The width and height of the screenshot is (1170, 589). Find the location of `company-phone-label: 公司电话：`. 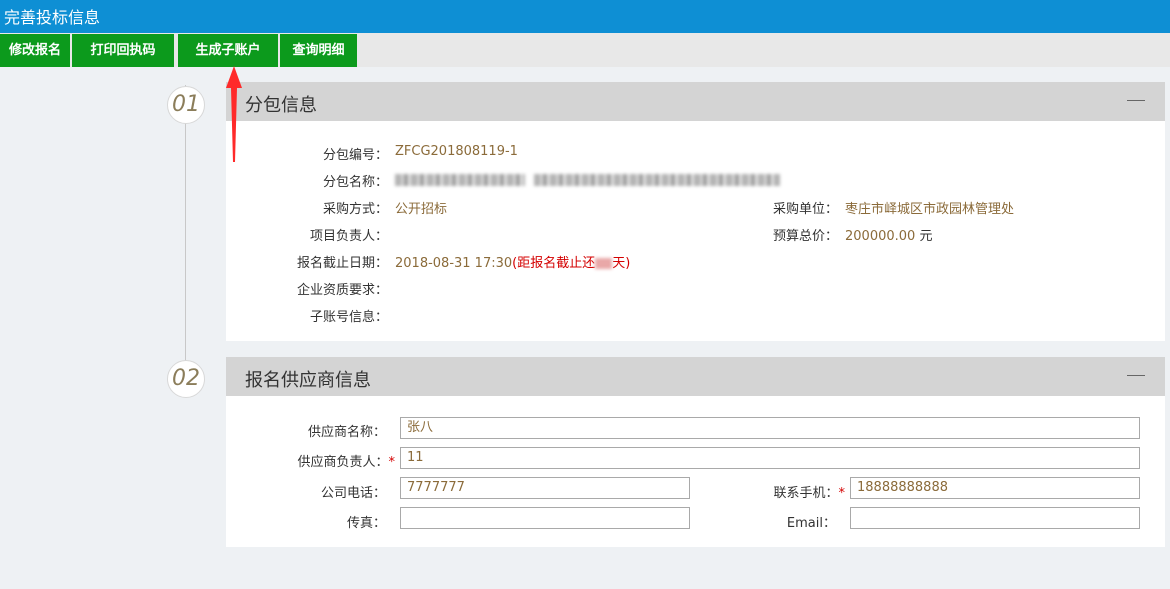

company-phone-label: 公司电话： is located at coordinates (353, 493).